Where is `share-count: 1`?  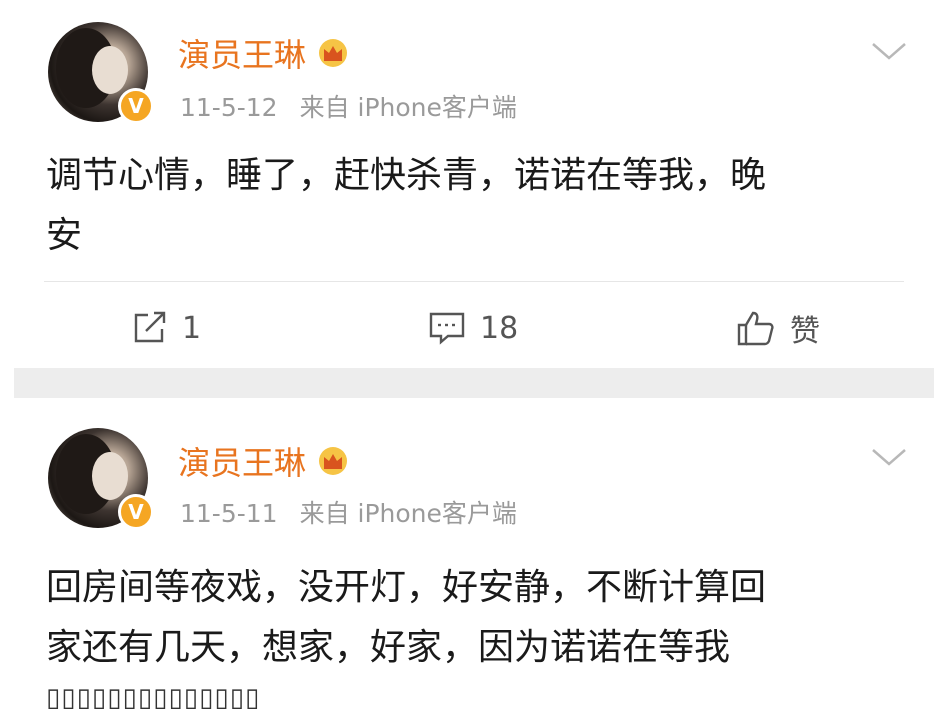 share-count: 1 is located at coordinates (192, 328).